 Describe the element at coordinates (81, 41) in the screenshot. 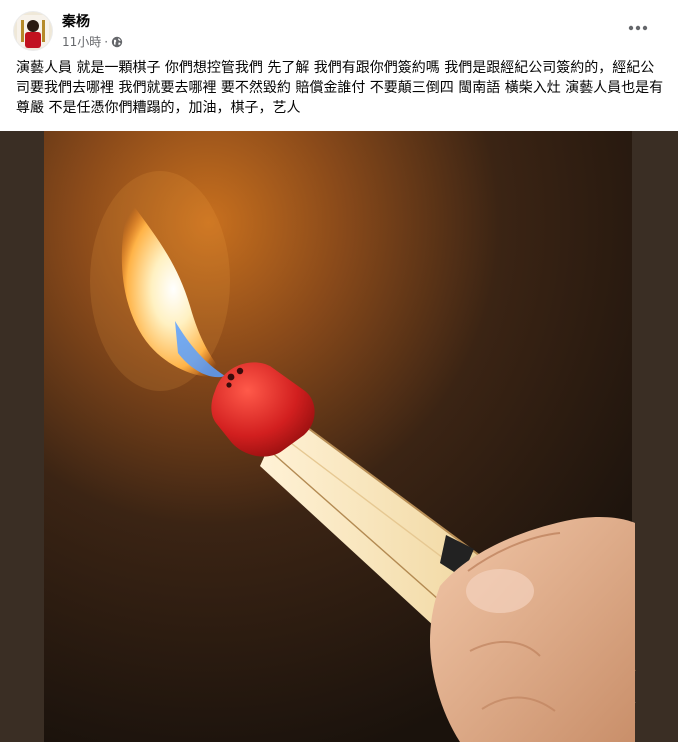

I see `post-timestamp: 11小時` at that location.